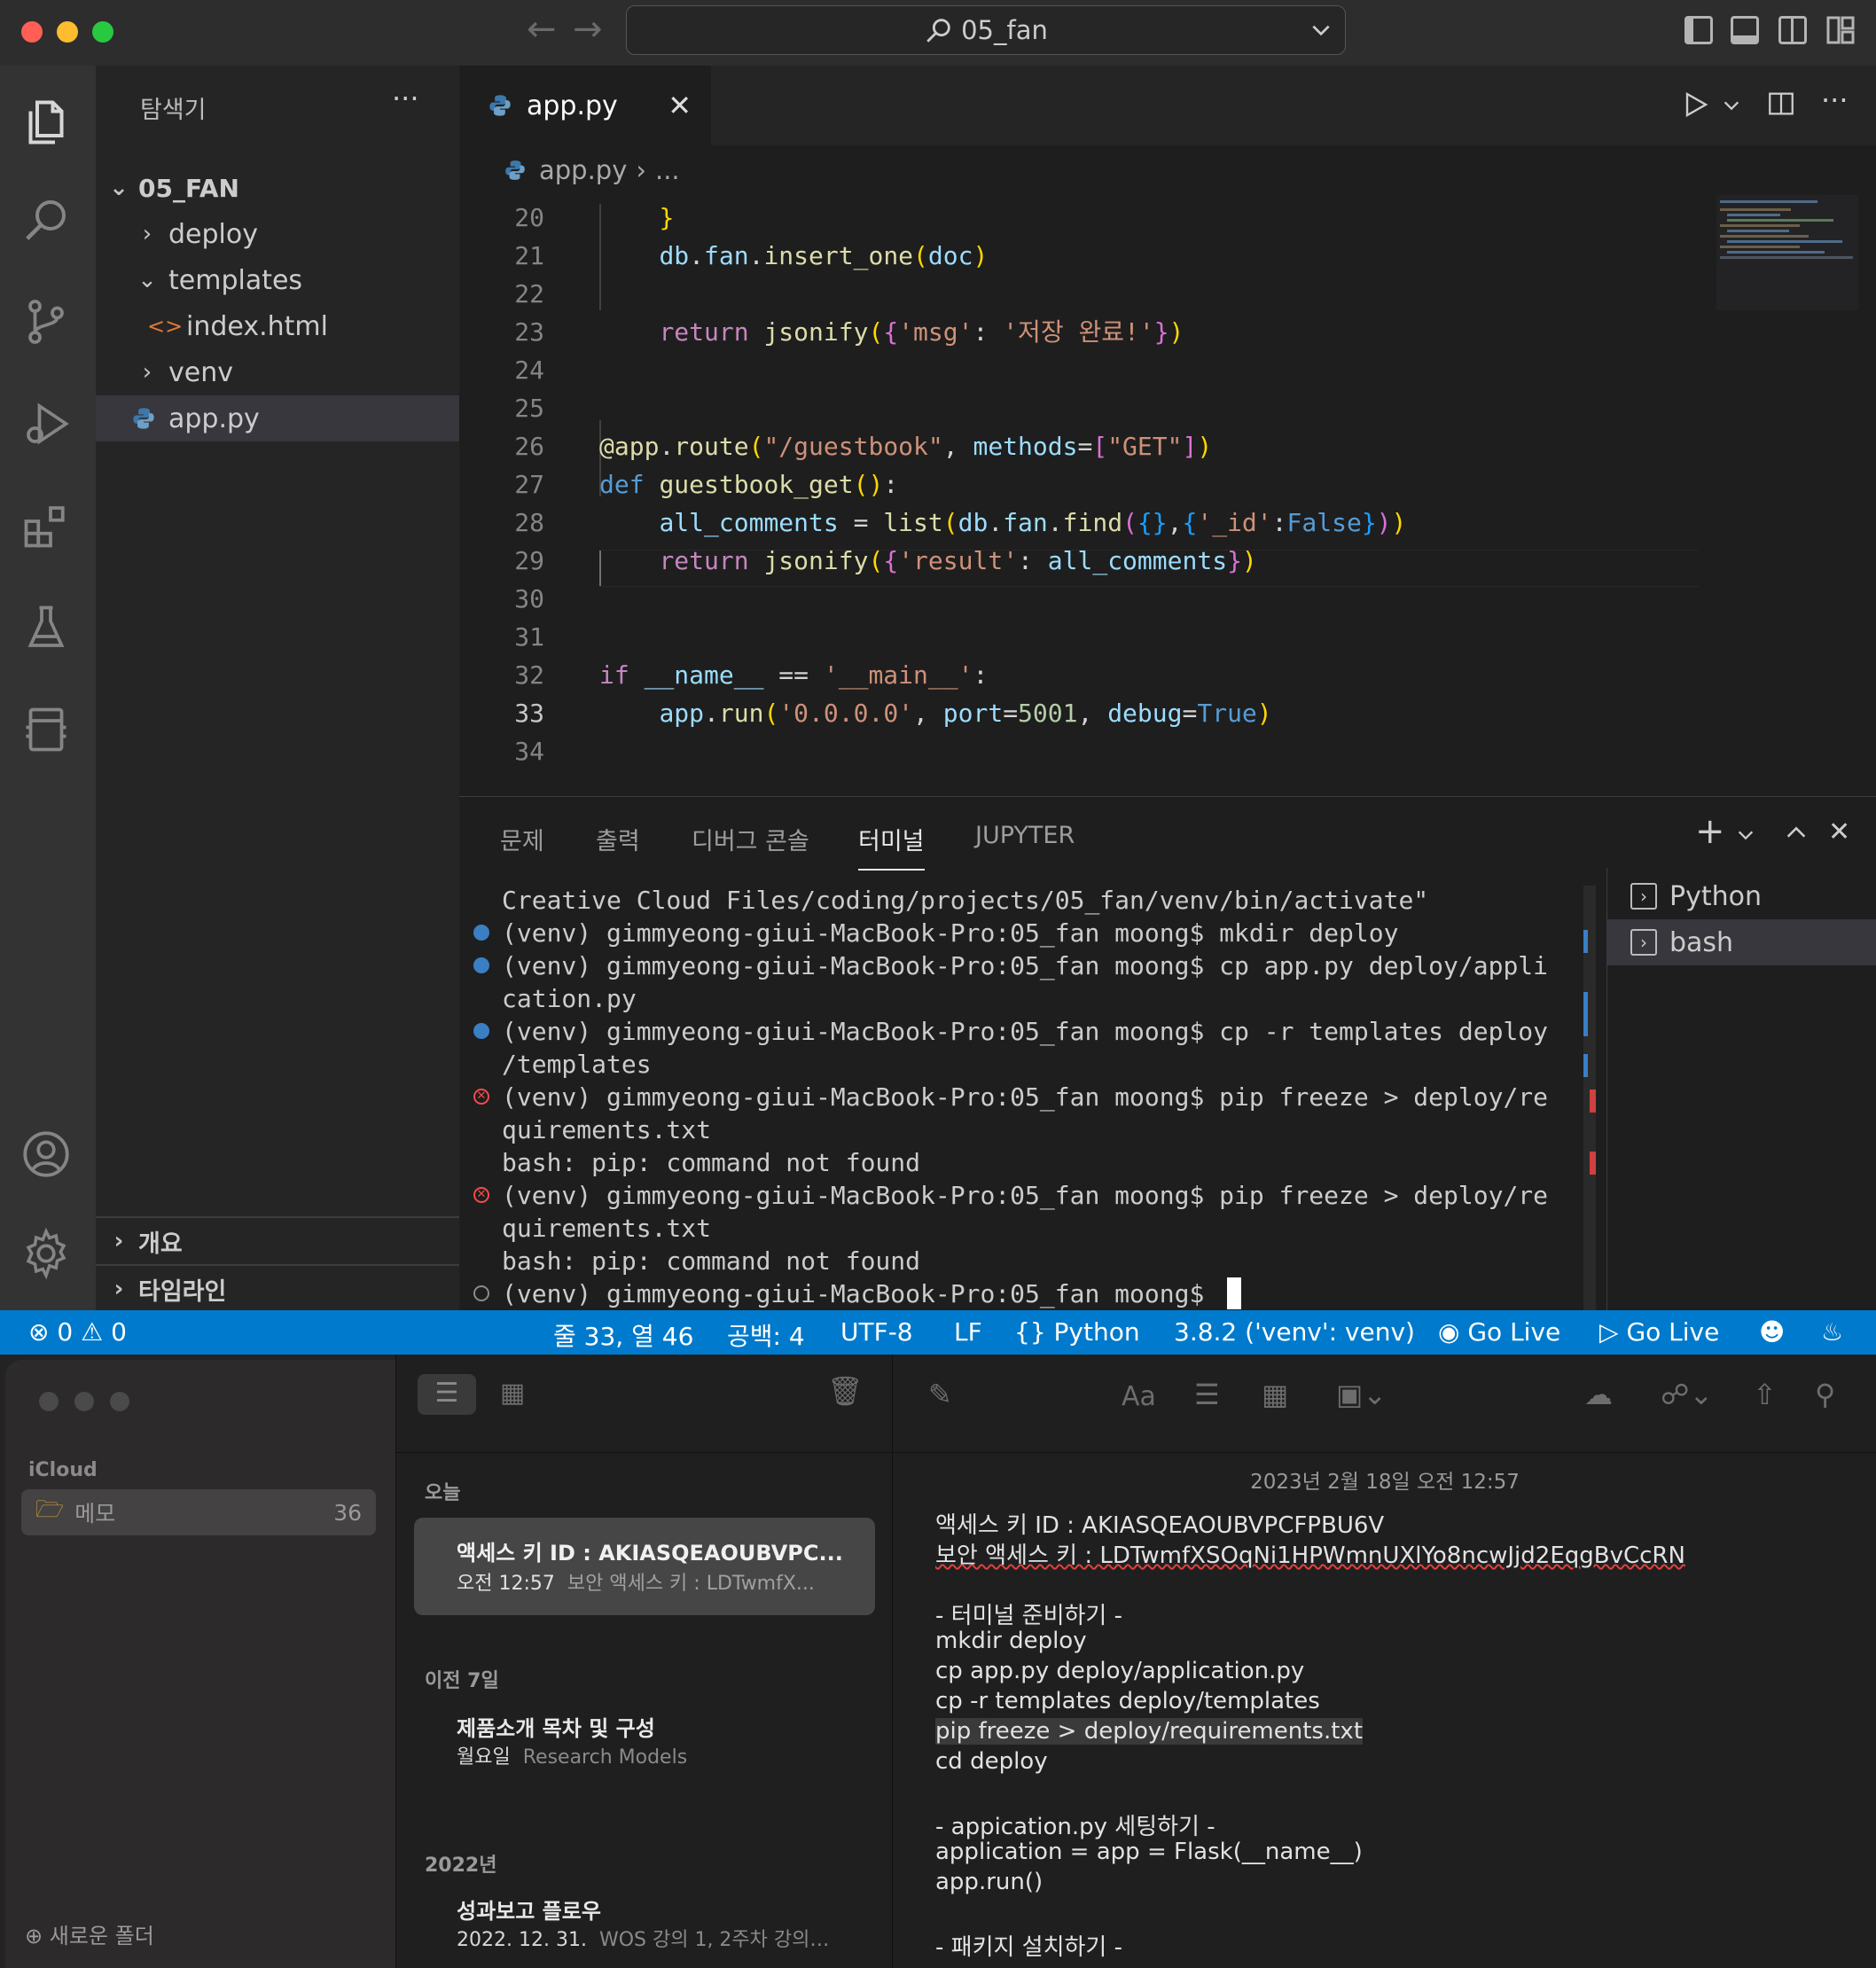  What do you see at coordinates (986, 30) in the screenshot?
I see `command-center-search: 05_fan` at bounding box center [986, 30].